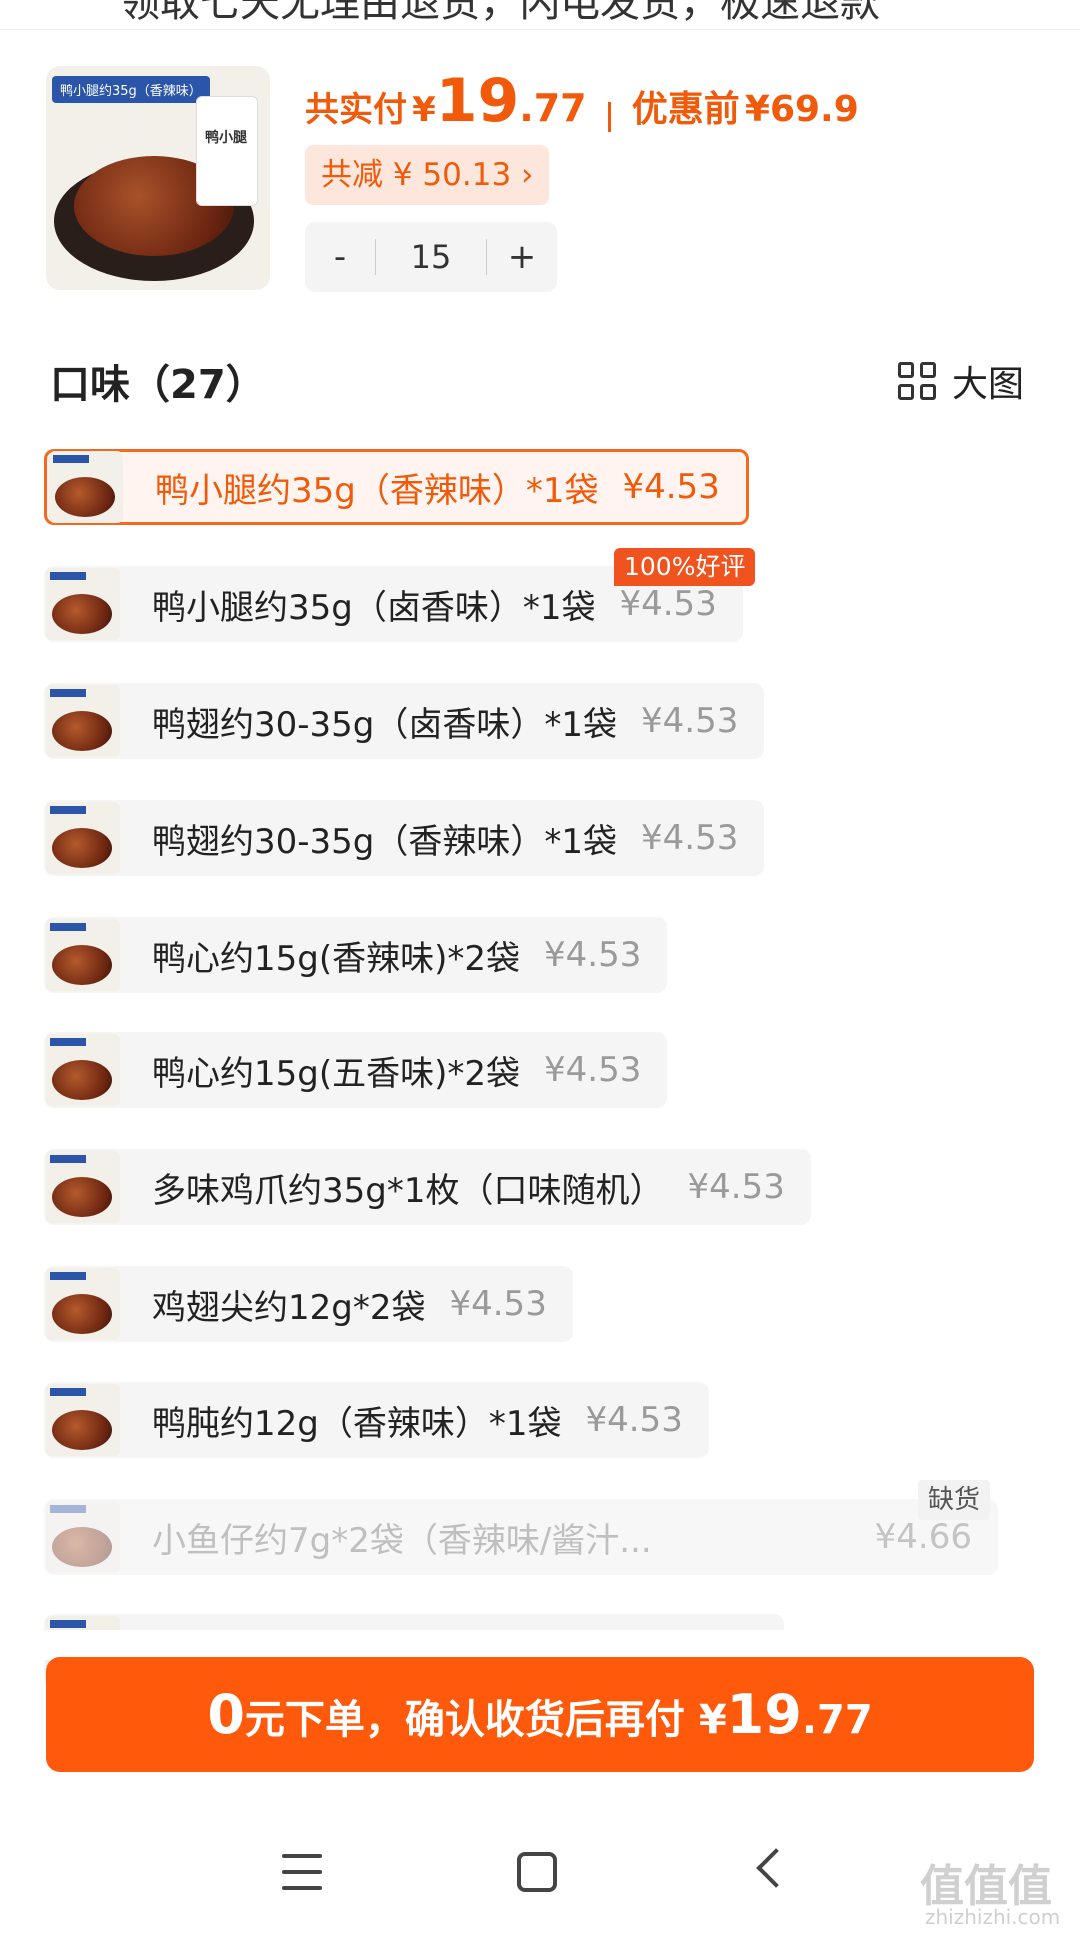 The width and height of the screenshot is (1080, 1935). What do you see at coordinates (302, 1872) in the screenshot?
I see `menu-icon` at bounding box center [302, 1872].